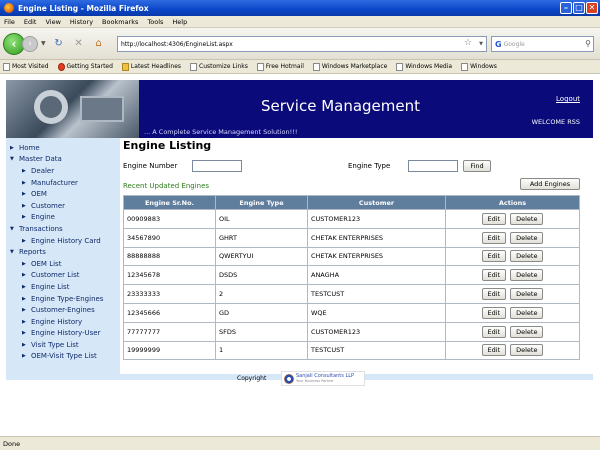 The image size is (600, 450). I want to click on bookmark-customize-links: Customize Links, so click(219, 66).